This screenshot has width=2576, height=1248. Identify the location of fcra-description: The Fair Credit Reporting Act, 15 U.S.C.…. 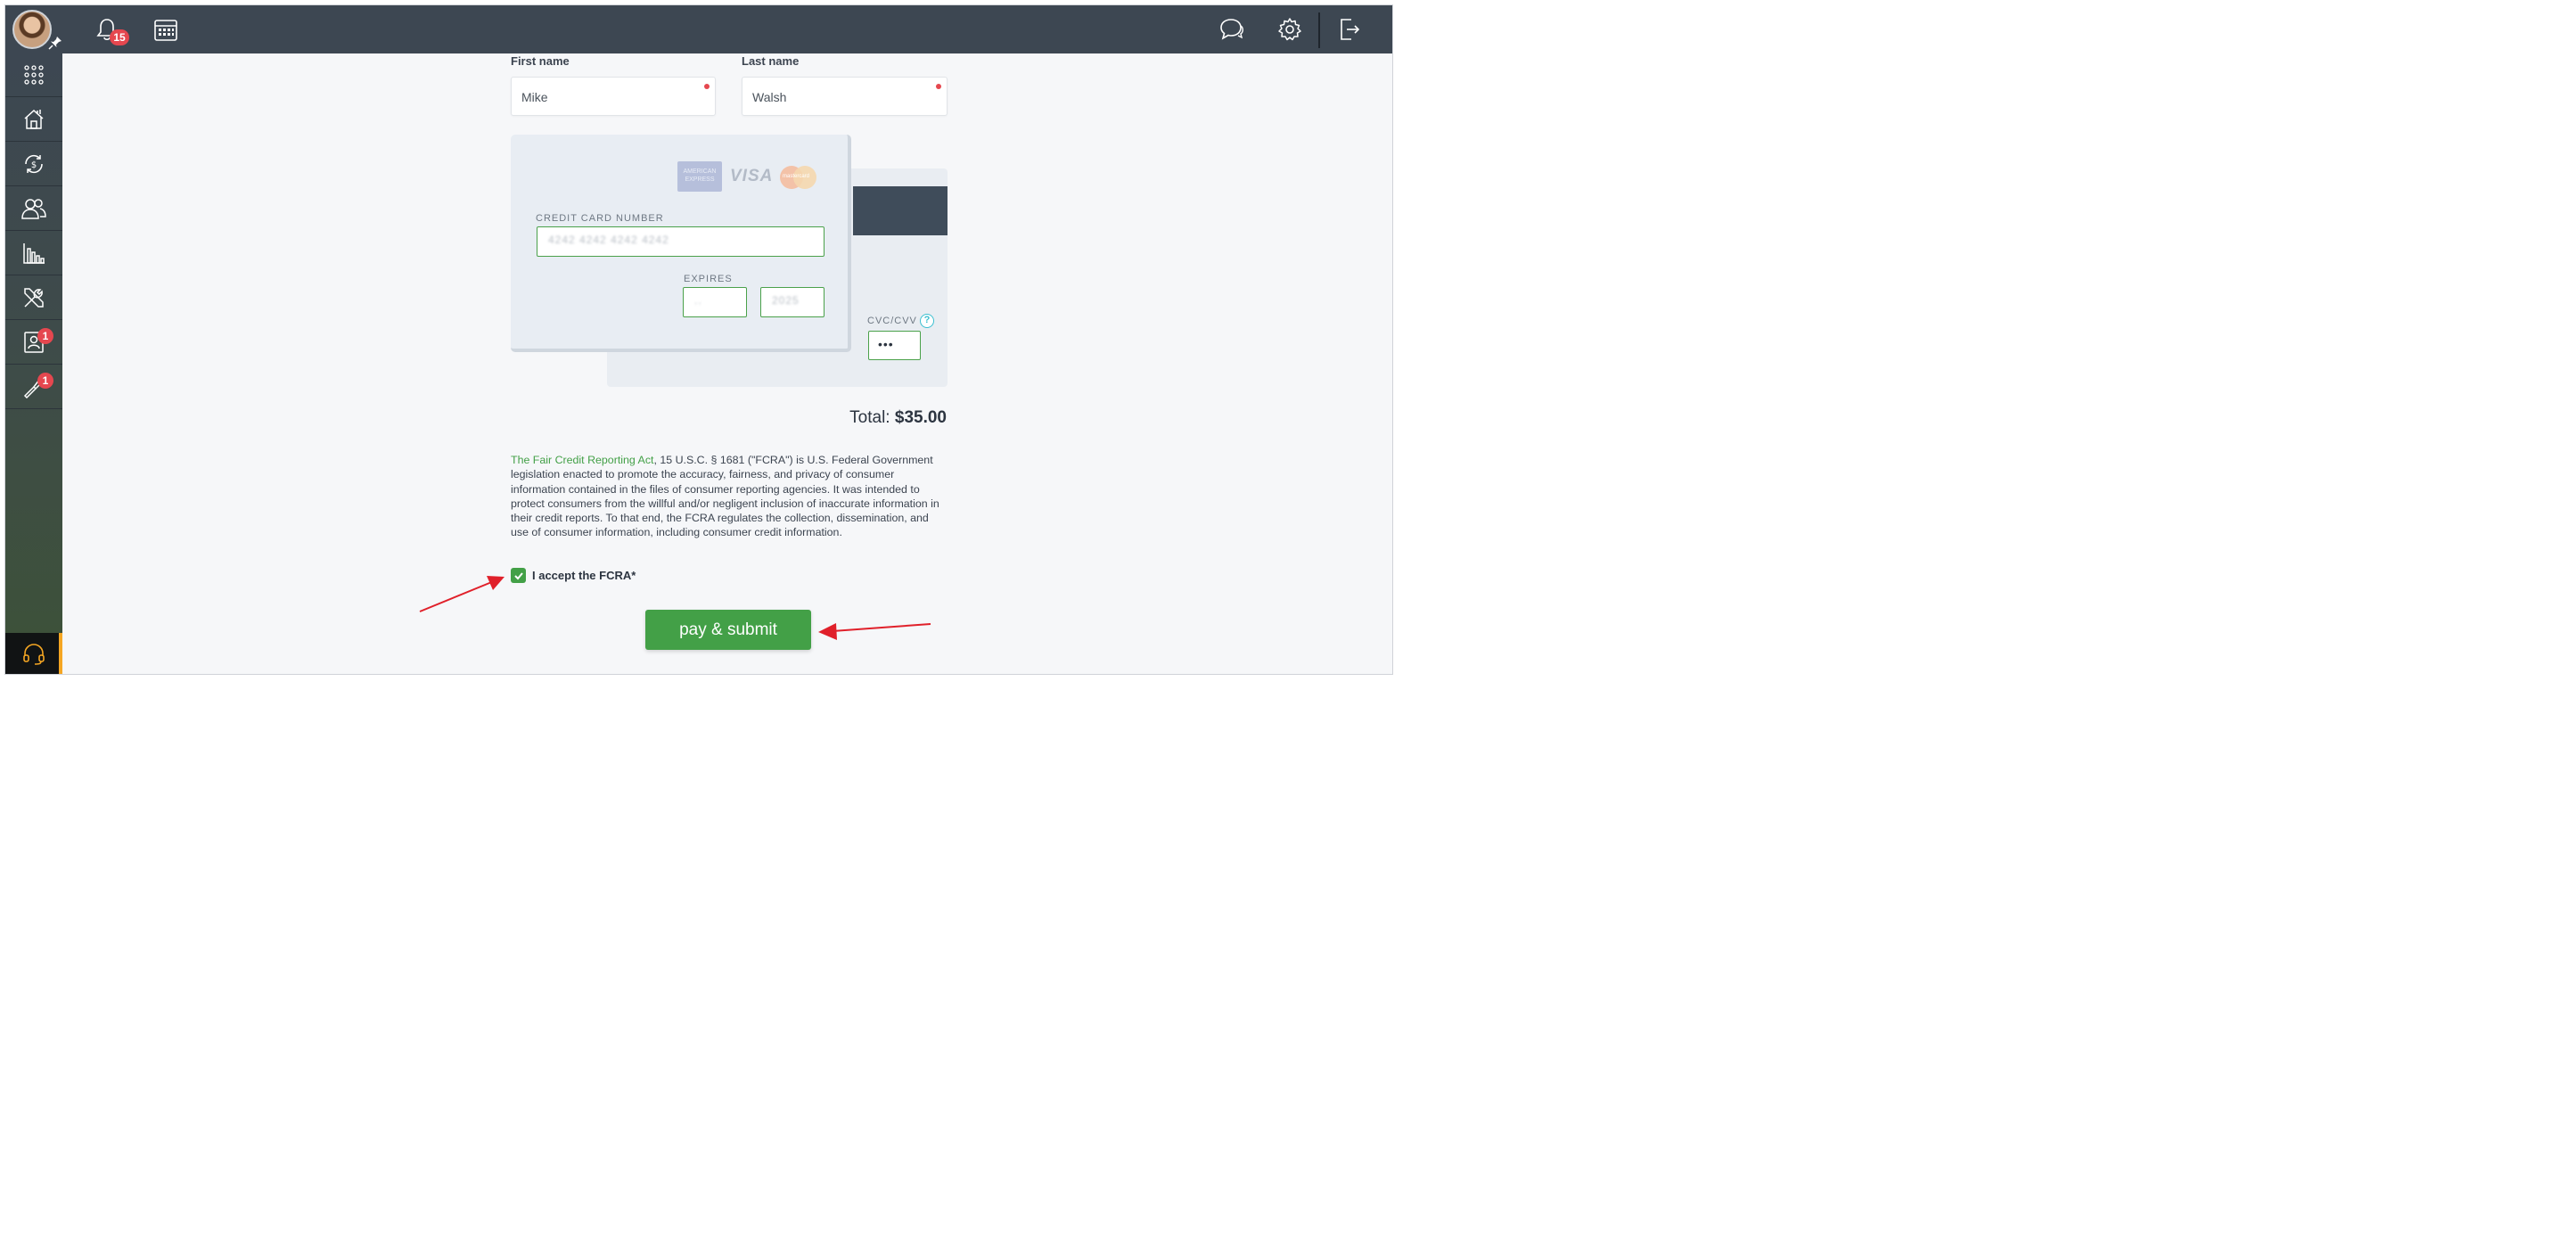
(730, 496).